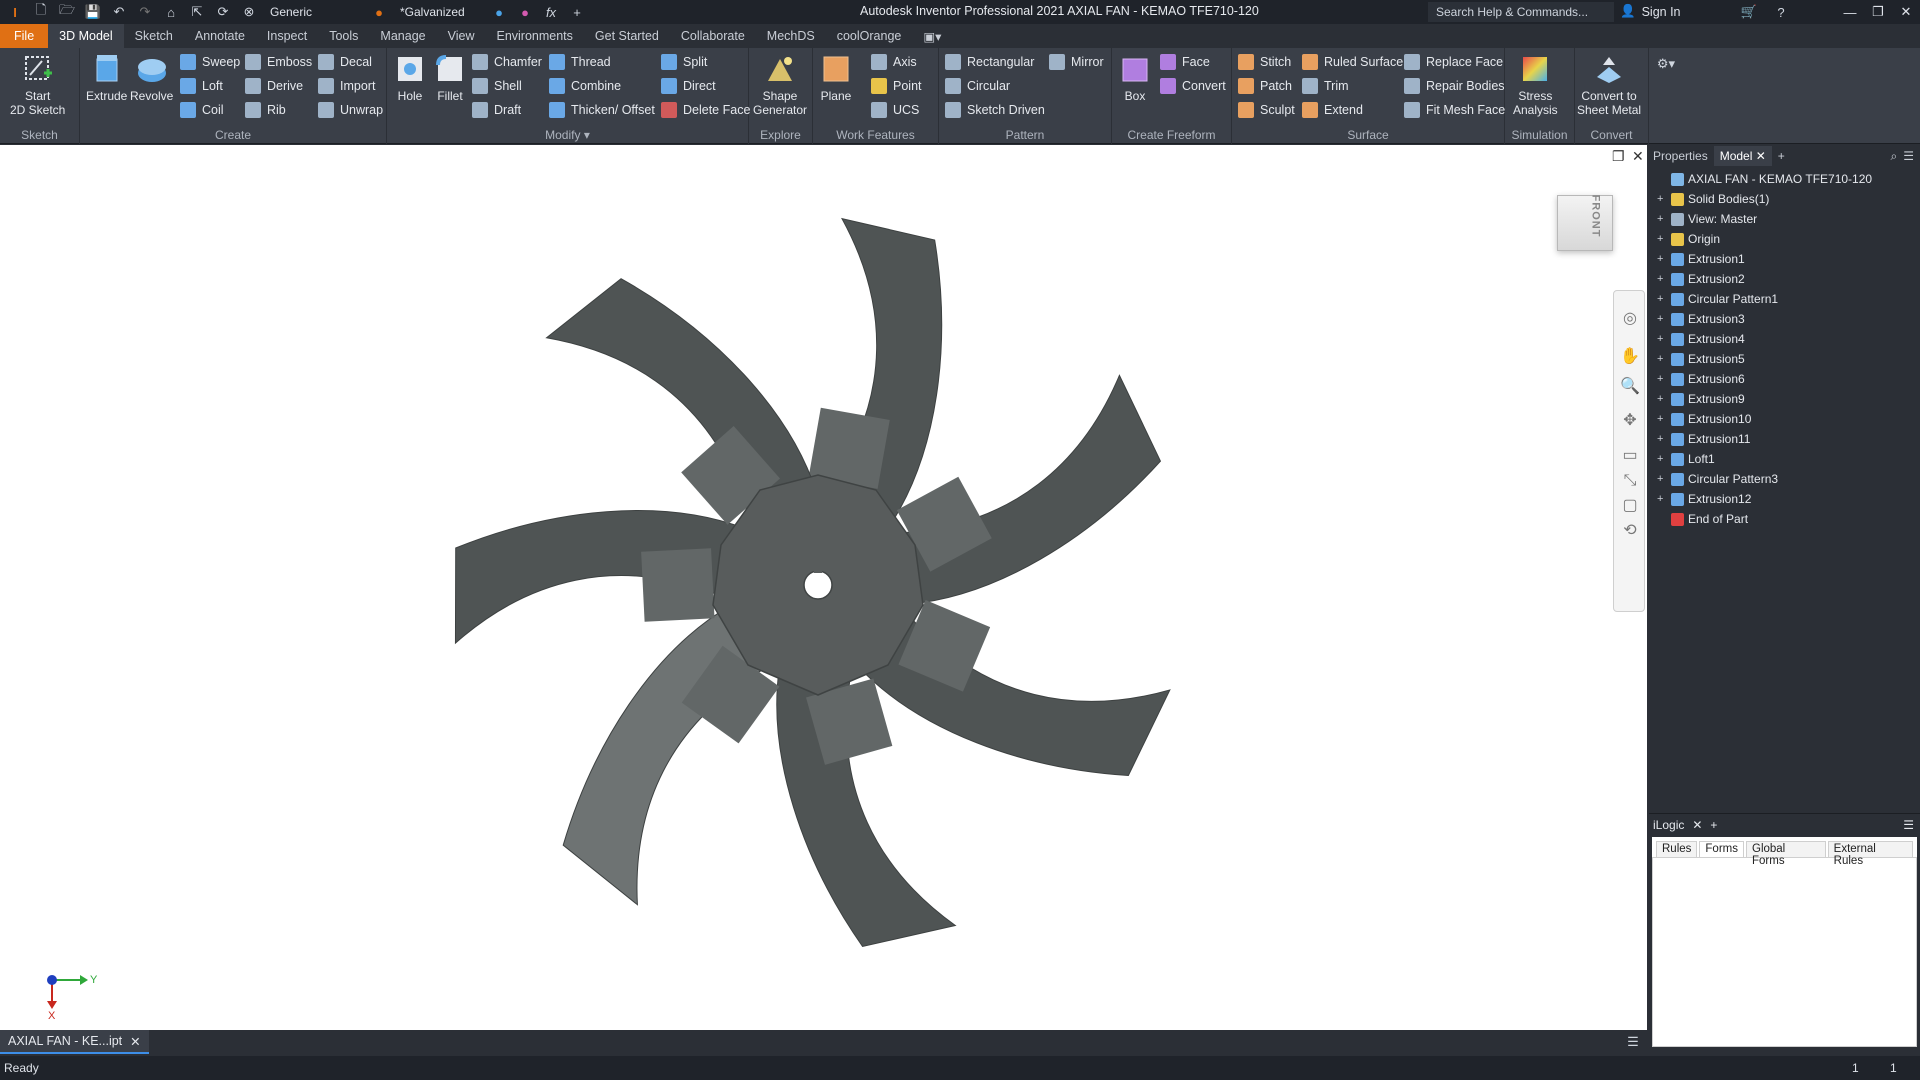 The width and height of the screenshot is (1920, 1080). What do you see at coordinates (713, 36) in the screenshot?
I see `tab-collaborate: Collaborate` at bounding box center [713, 36].